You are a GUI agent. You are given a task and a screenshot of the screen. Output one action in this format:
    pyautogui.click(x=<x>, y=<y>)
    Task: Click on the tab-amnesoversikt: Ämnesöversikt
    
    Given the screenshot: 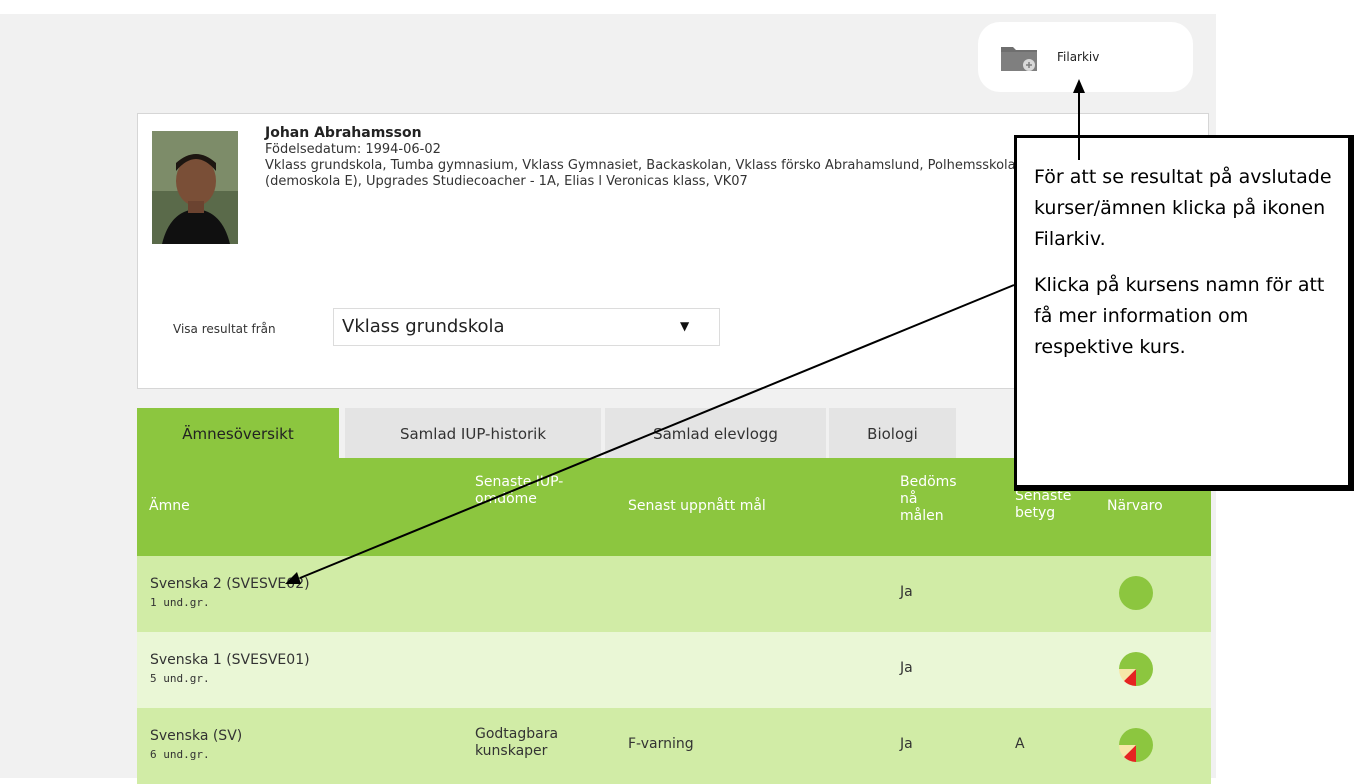 What is the action you would take?
    pyautogui.click(x=238, y=433)
    